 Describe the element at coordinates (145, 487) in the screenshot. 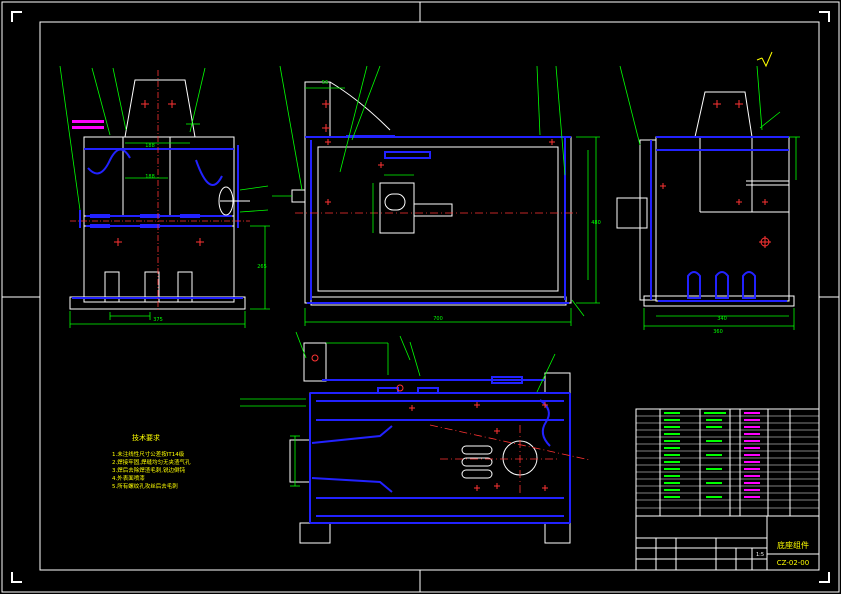

I see `tech-note-line: 5.所有螺纹孔攻丝后去毛刺` at that location.